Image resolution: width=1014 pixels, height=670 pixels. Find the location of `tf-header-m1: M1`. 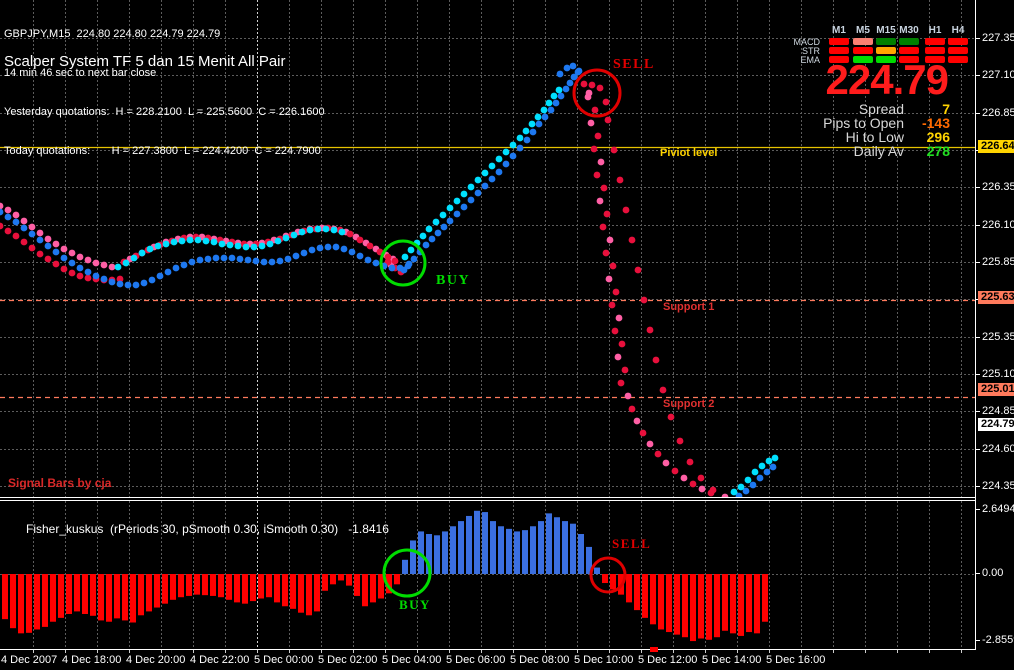

tf-header-m1: M1 is located at coordinates (839, 30).